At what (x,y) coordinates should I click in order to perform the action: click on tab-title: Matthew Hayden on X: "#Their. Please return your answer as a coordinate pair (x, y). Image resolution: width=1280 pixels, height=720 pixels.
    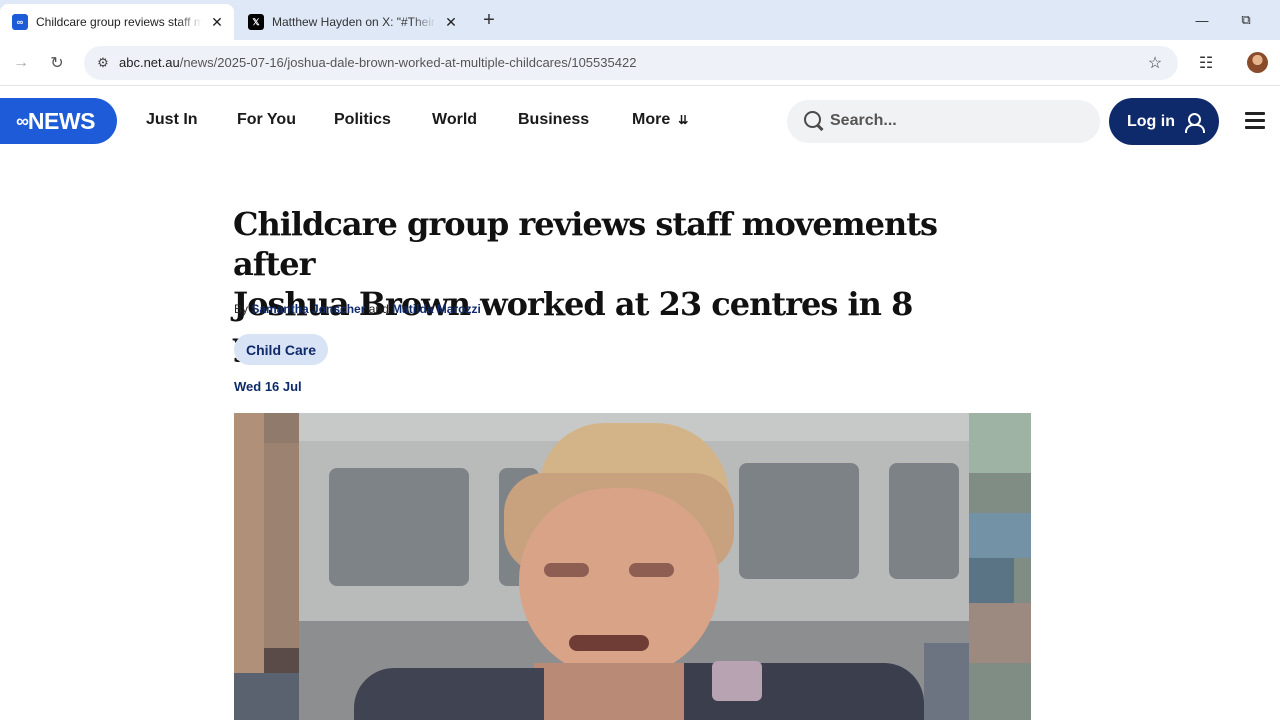
    Looking at the image, I should click on (354, 22).